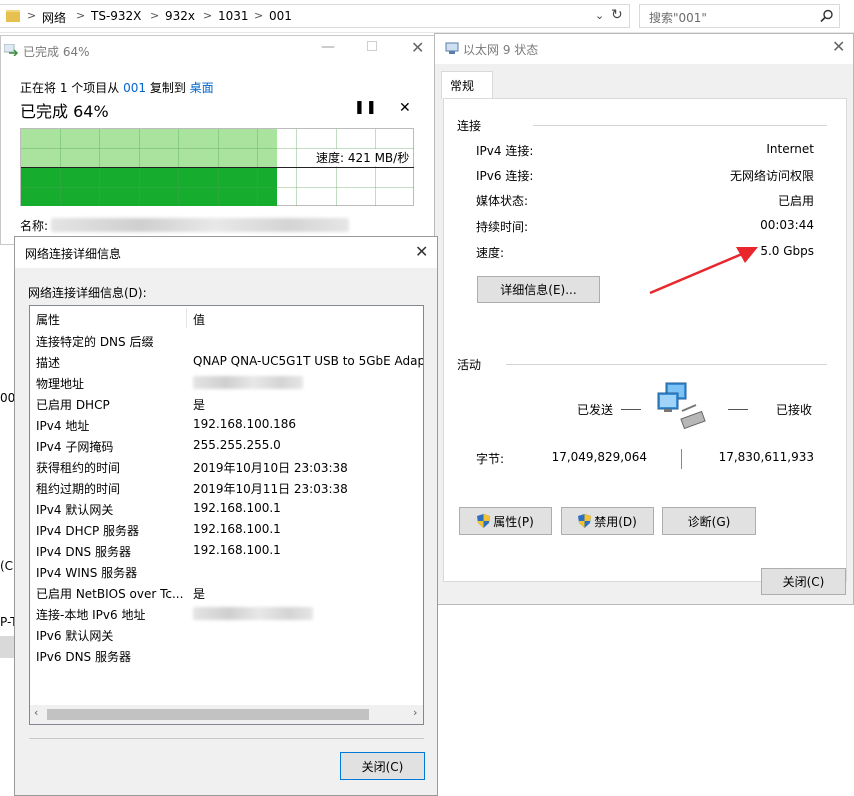 Image resolution: width=854 pixels, height=796 pixels. What do you see at coordinates (70, 88) in the screenshot?
I see `copy-desc-prefix: 正在将 1 个项目从` at bounding box center [70, 88].